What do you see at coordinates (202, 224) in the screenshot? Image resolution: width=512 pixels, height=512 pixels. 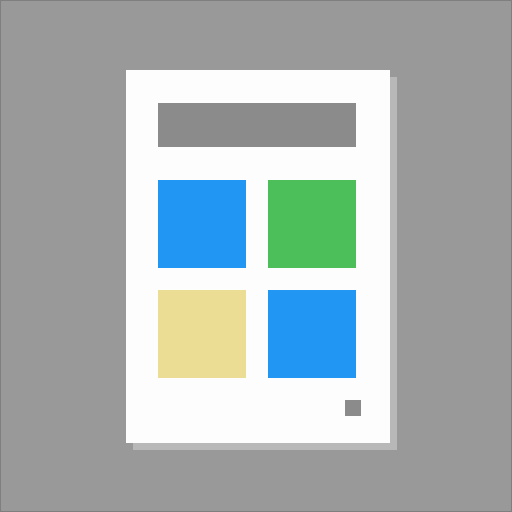 I see `tile-blue-top-left` at bounding box center [202, 224].